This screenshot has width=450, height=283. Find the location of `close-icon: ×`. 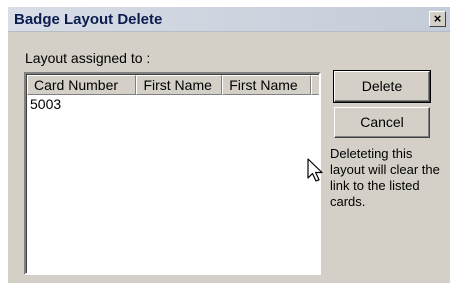

close-icon: × is located at coordinates (437, 18).